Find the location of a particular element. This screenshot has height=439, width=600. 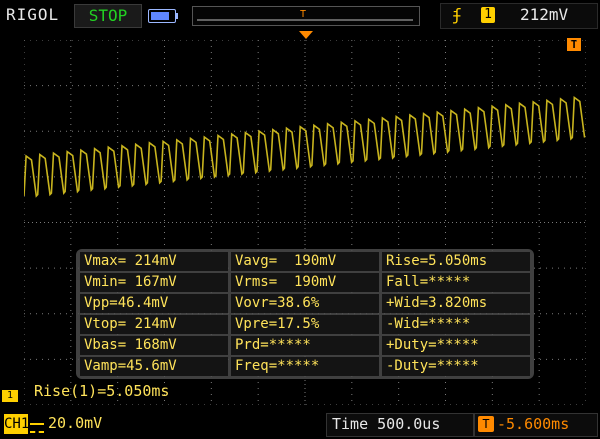

vertical-scale: 20.0mV is located at coordinates (75, 423).